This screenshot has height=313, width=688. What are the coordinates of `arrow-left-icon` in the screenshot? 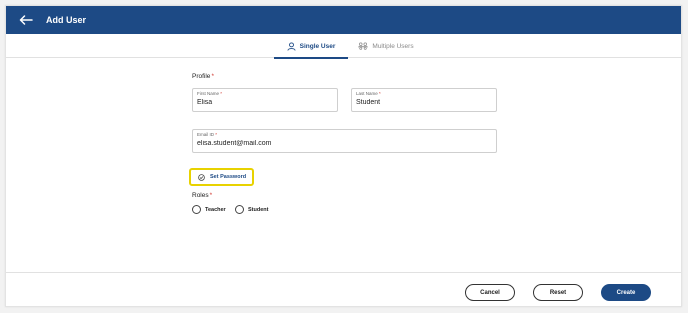 It's located at (26, 20).